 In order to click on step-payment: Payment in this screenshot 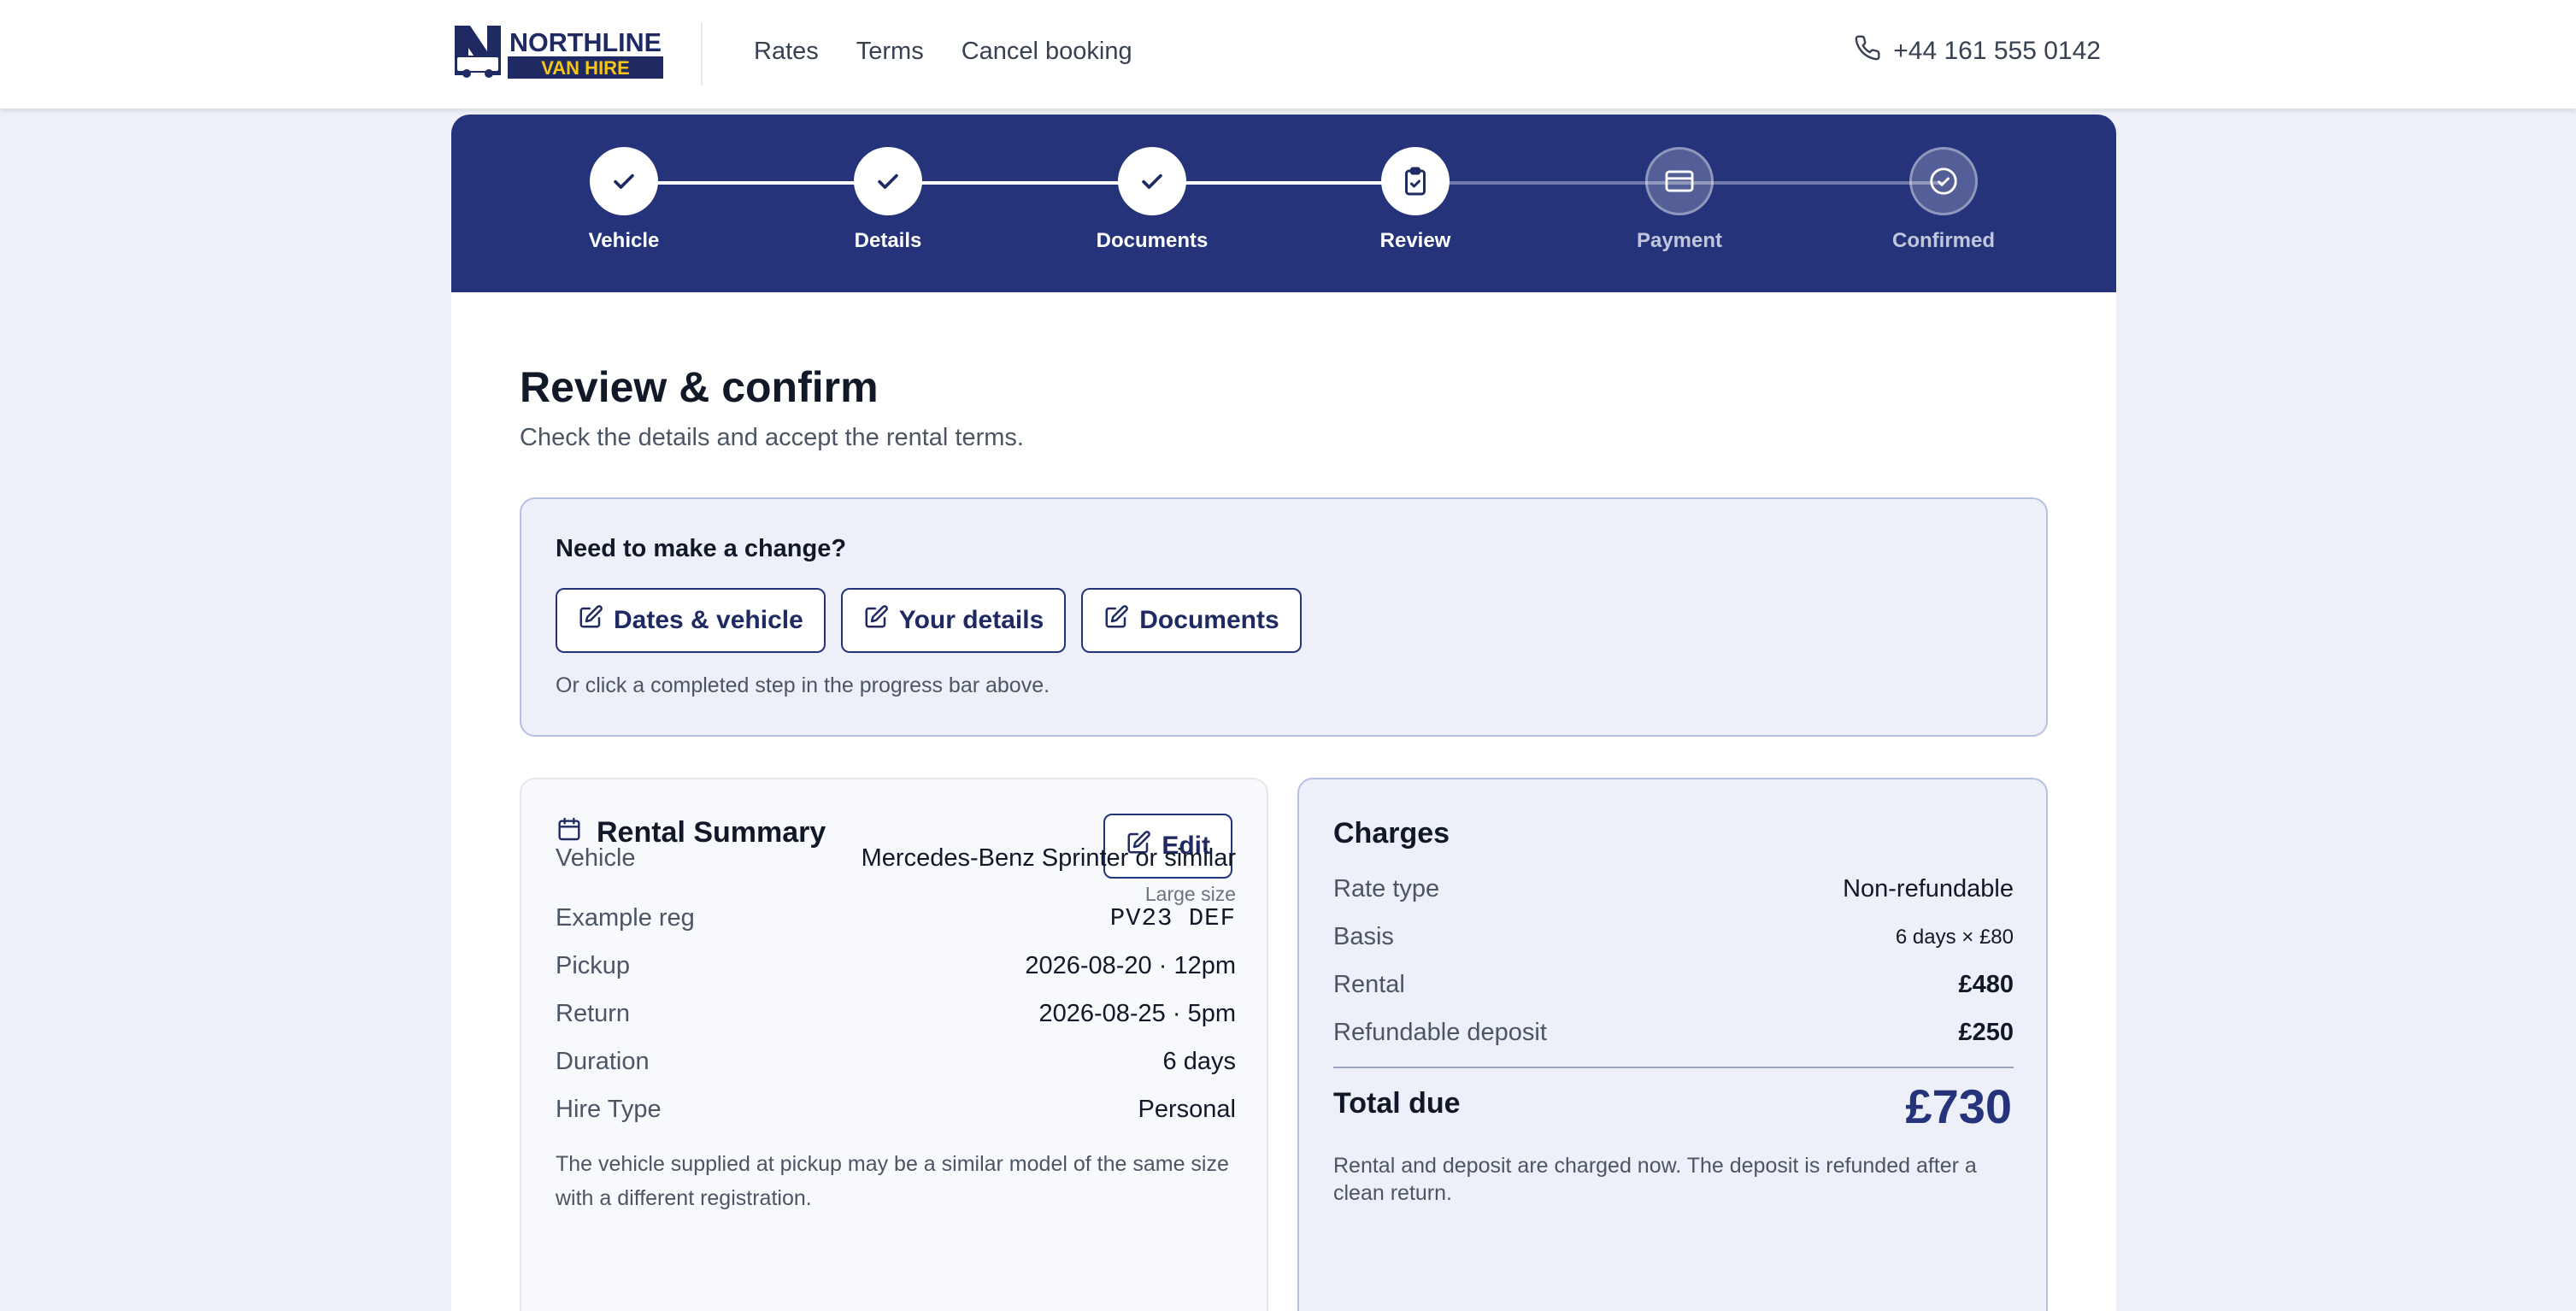, I will do `click(1679, 200)`.